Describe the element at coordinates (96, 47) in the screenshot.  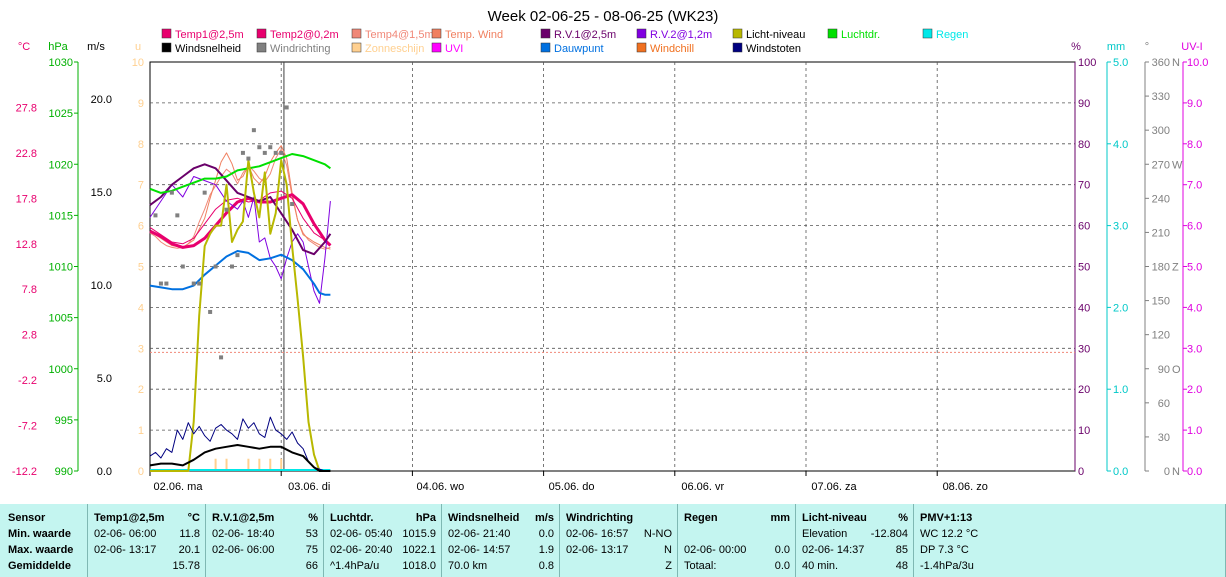
I see `y-axis-unit: m/s` at that location.